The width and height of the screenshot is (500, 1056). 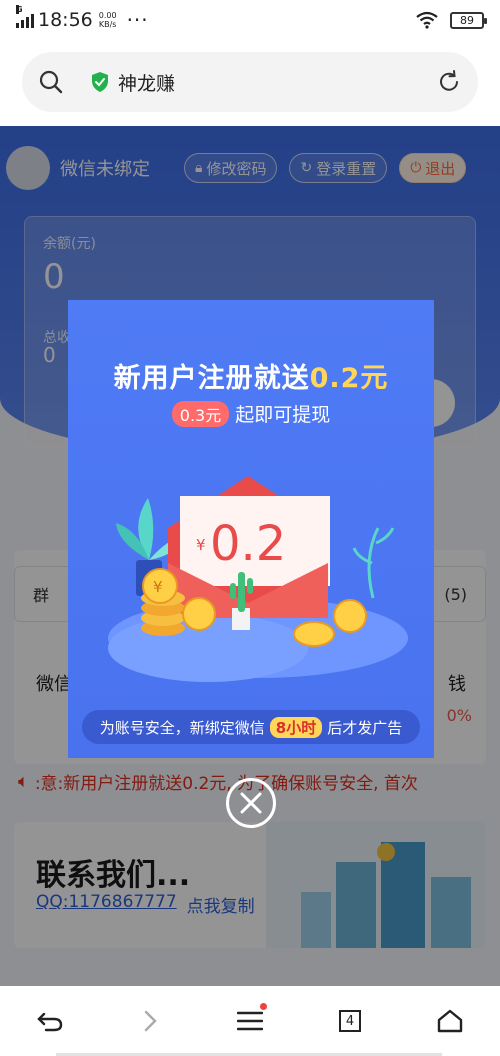 What do you see at coordinates (258, 579) in the screenshot?
I see `red-envelope-illustration: ¥ 0.2 ¥` at bounding box center [258, 579].